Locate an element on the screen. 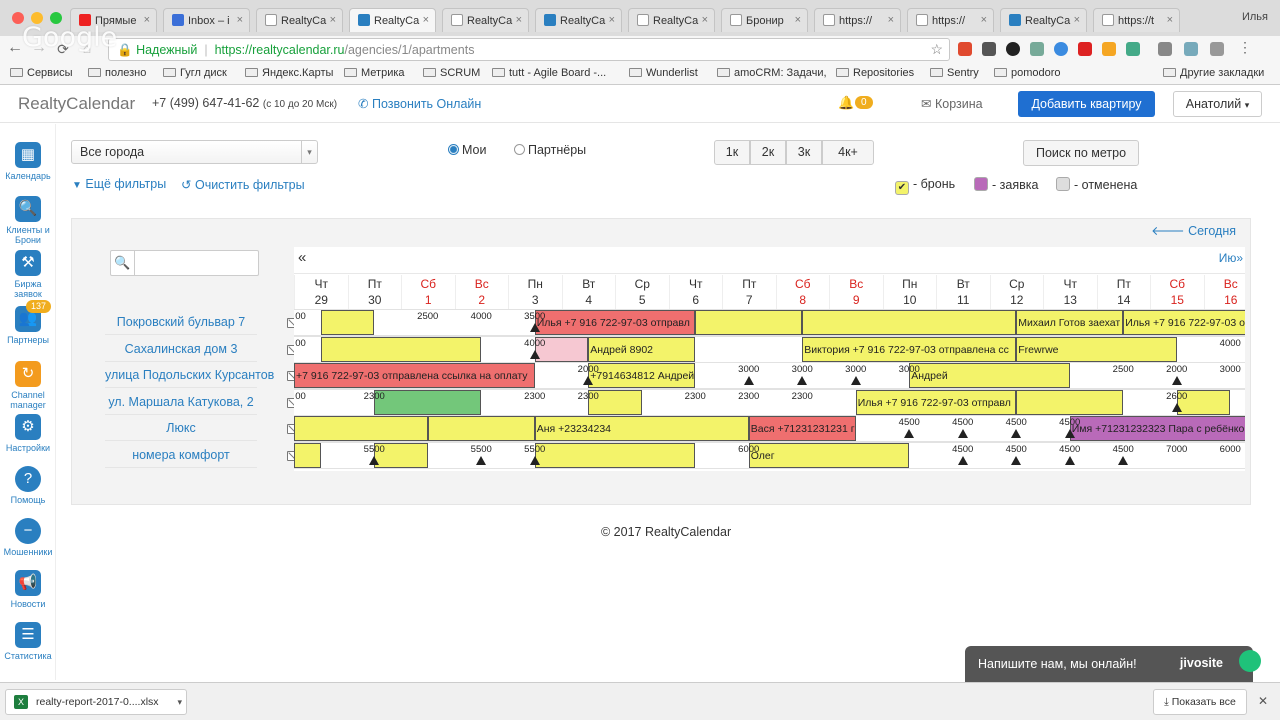  bookmark-star-icon: ☆ is located at coordinates (936, 49).